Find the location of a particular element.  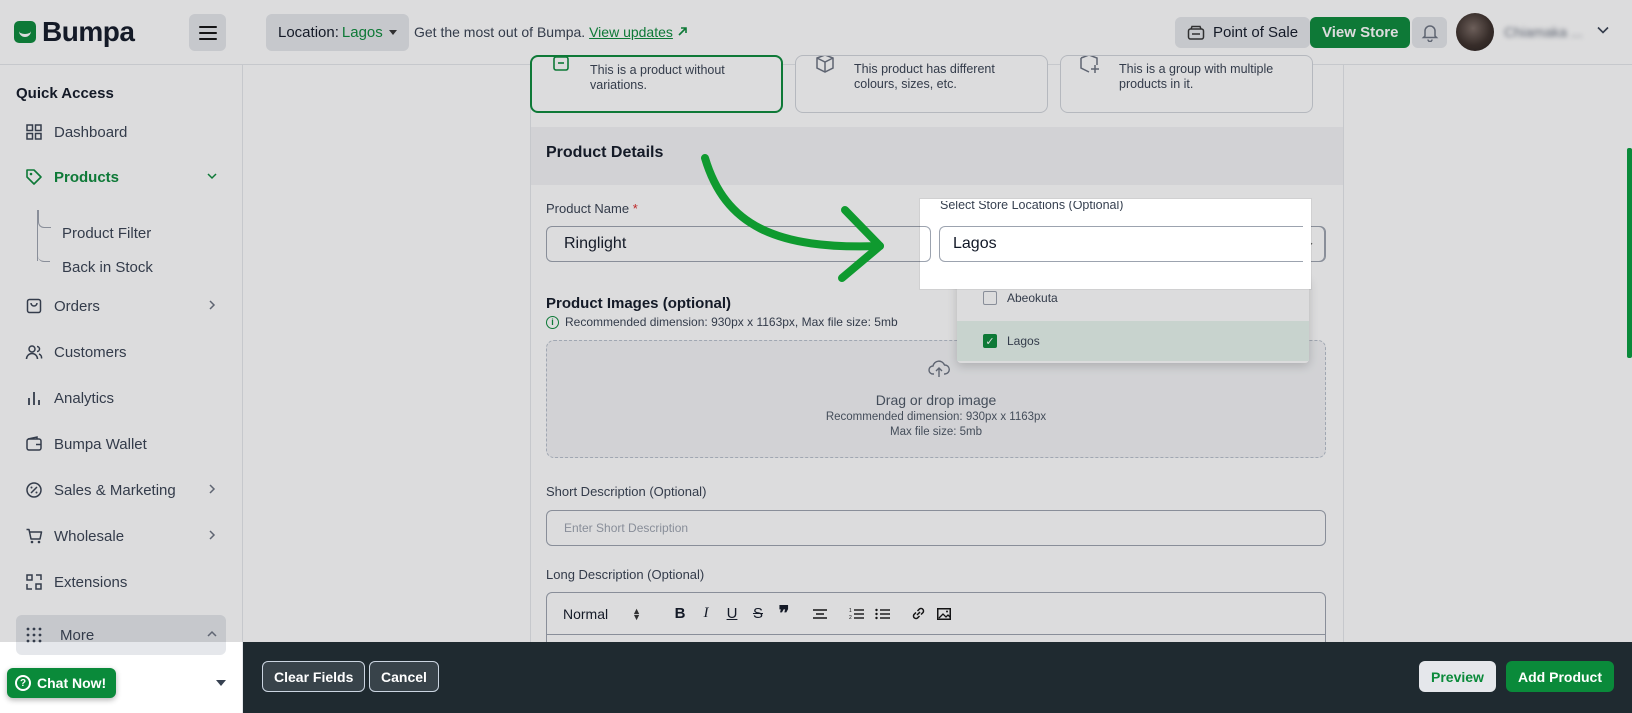

sidebar-item-label: Bumpa Wallet is located at coordinates (100, 444).